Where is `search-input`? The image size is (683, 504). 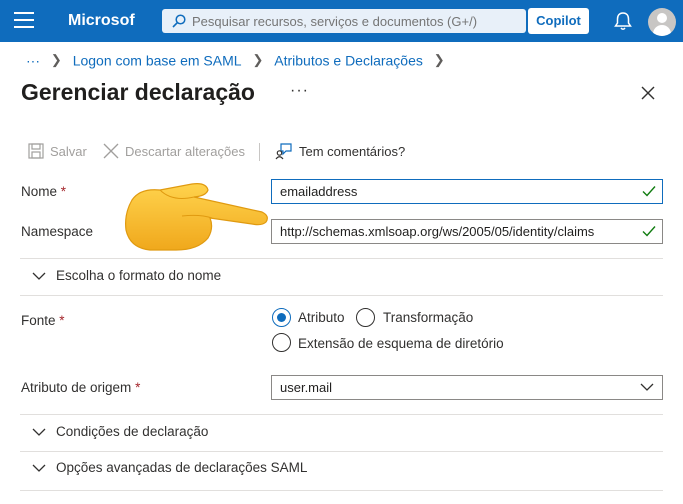 search-input is located at coordinates (355, 21).